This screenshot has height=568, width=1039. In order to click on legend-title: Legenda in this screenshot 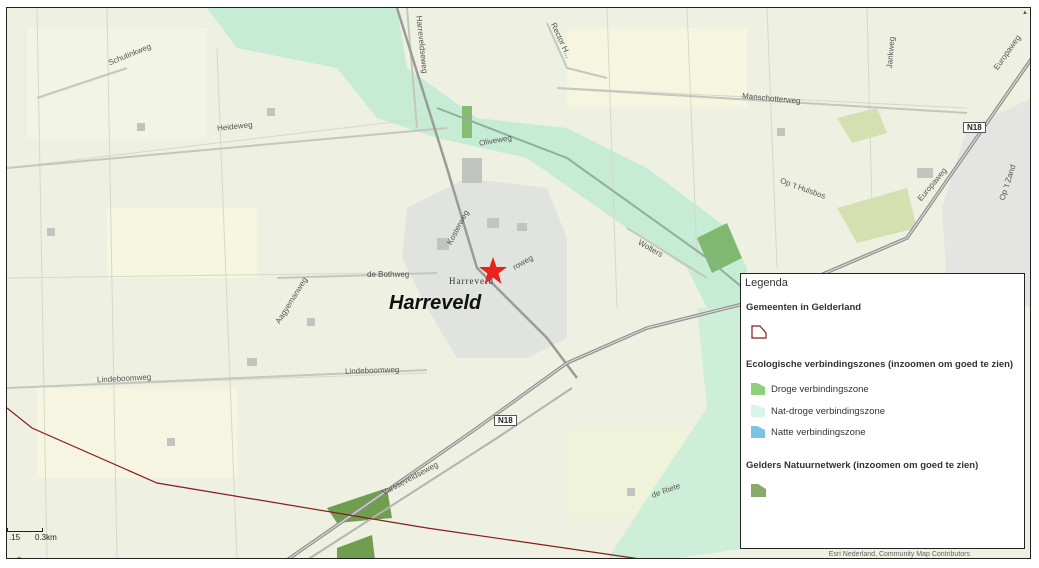, I will do `click(766, 283)`.